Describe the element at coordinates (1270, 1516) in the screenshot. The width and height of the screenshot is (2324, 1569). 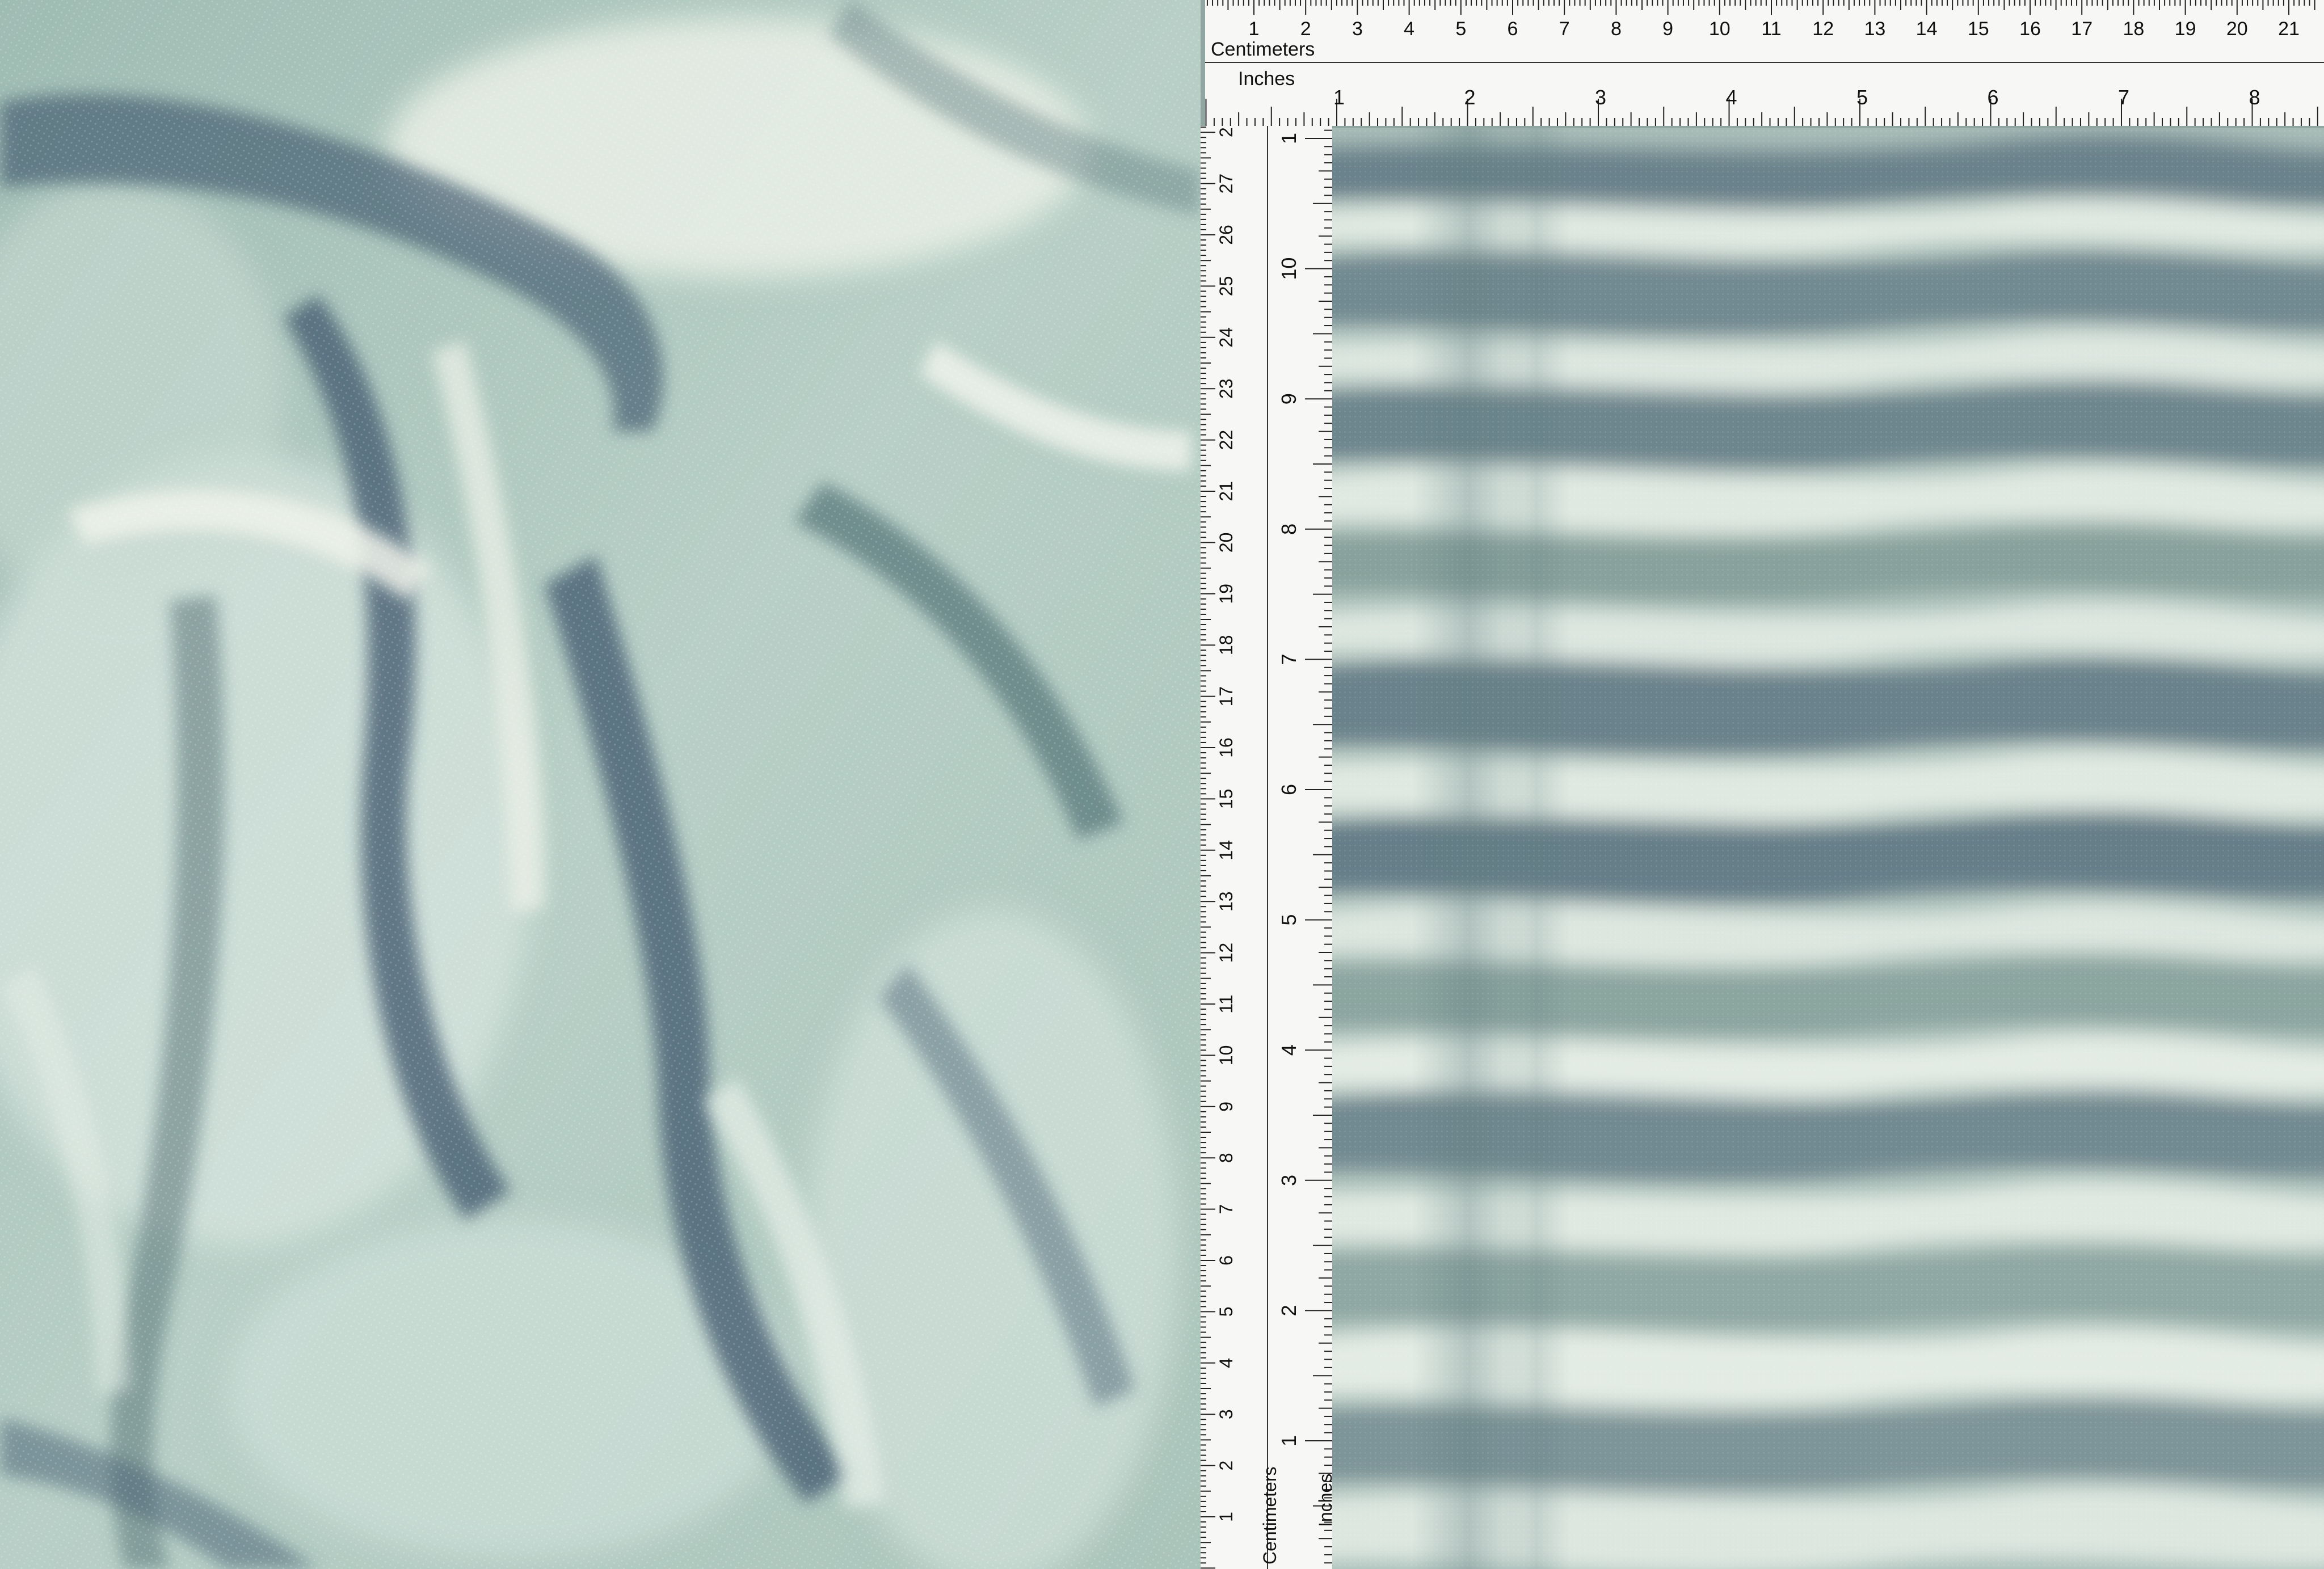
I see `left-ruler-unit-centimeters: Centimeters` at that location.